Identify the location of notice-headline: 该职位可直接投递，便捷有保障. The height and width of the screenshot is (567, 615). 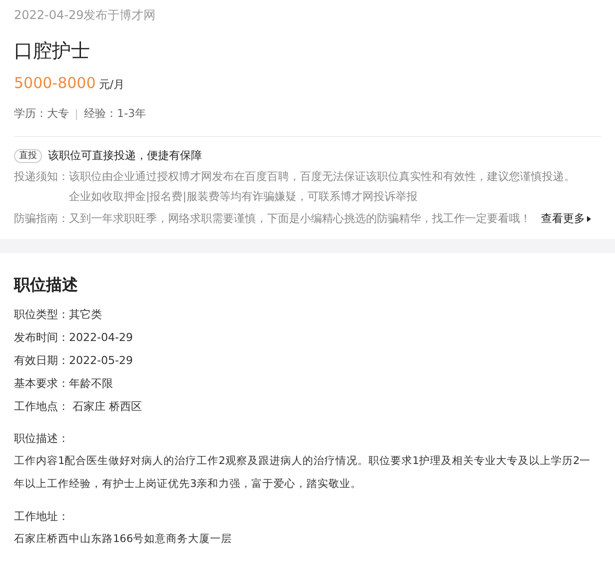
(125, 156).